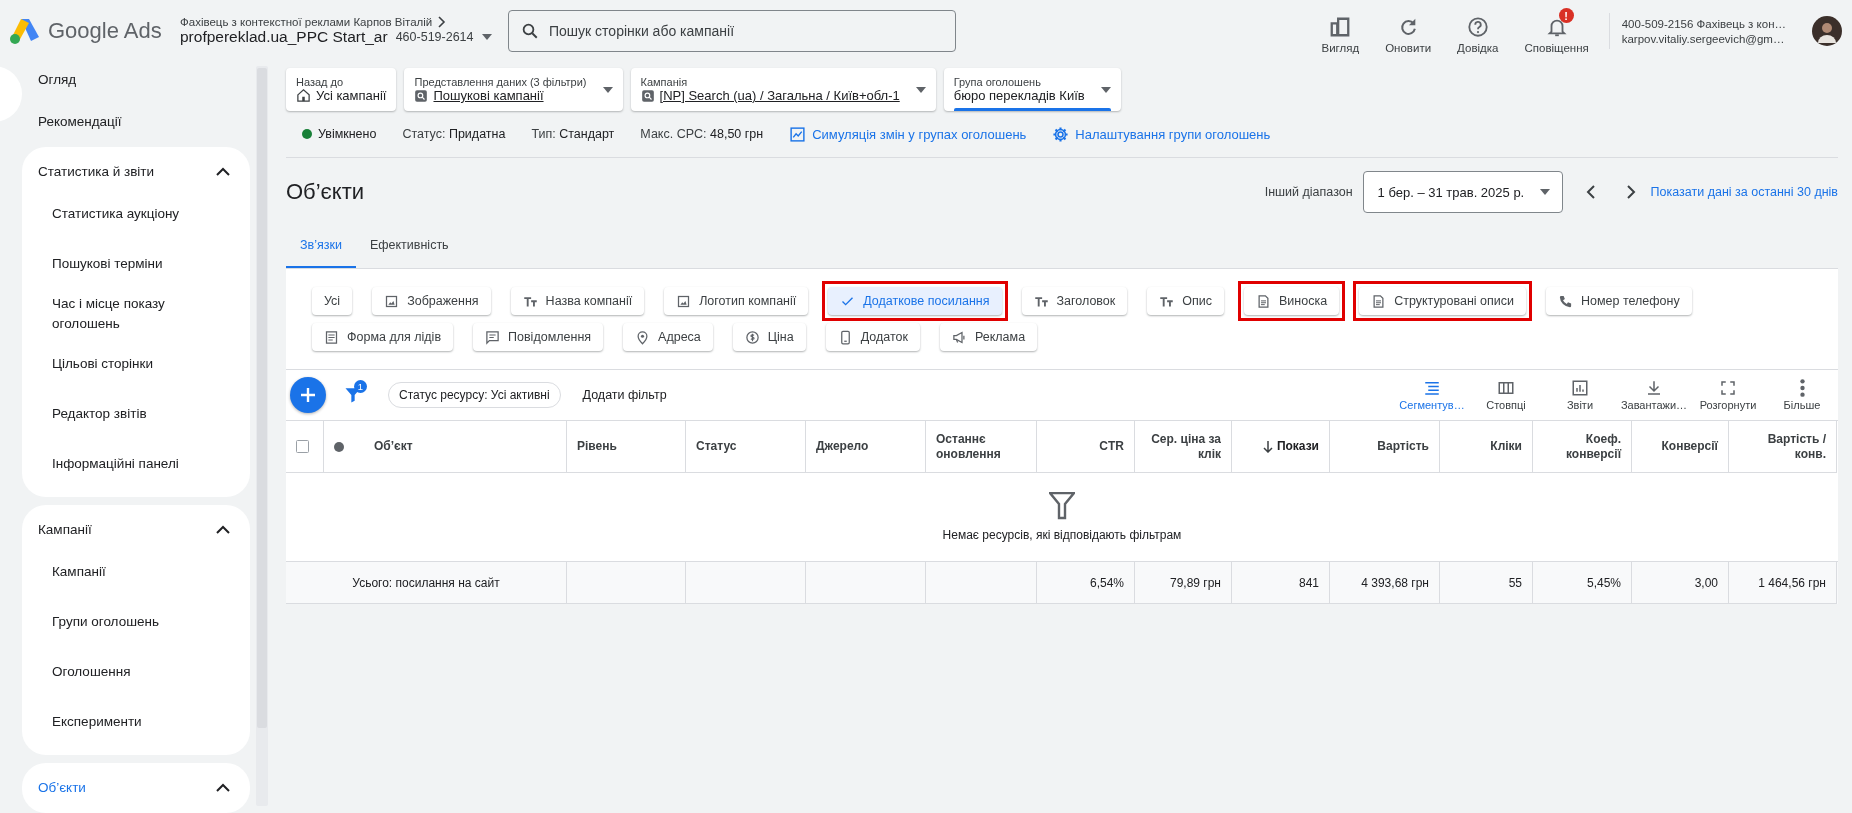 This screenshot has width=1852, height=813. I want to click on account-id: 460-519-2614, so click(434, 37).